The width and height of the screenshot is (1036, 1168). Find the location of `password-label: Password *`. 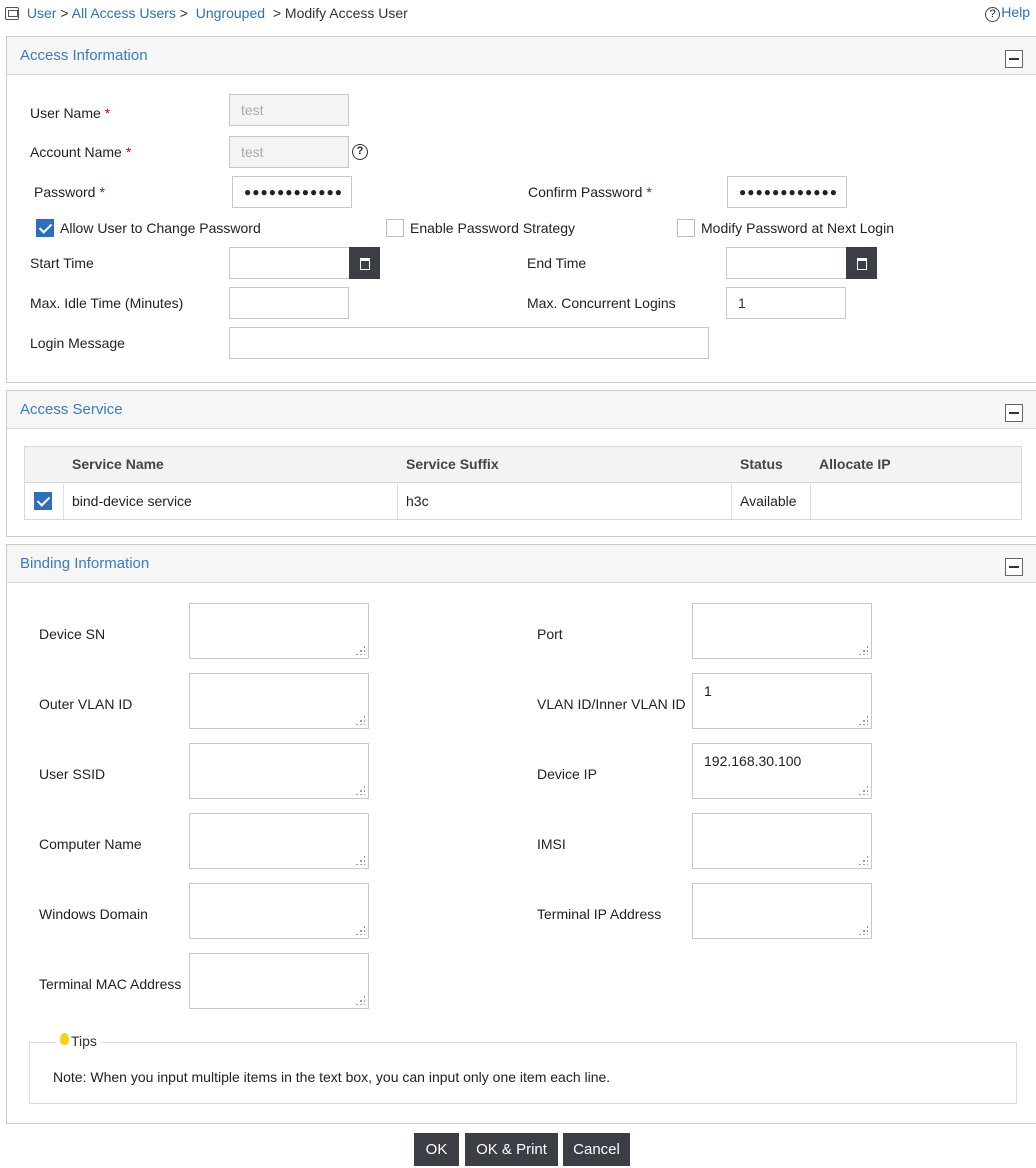

password-label: Password * is located at coordinates (69, 192).